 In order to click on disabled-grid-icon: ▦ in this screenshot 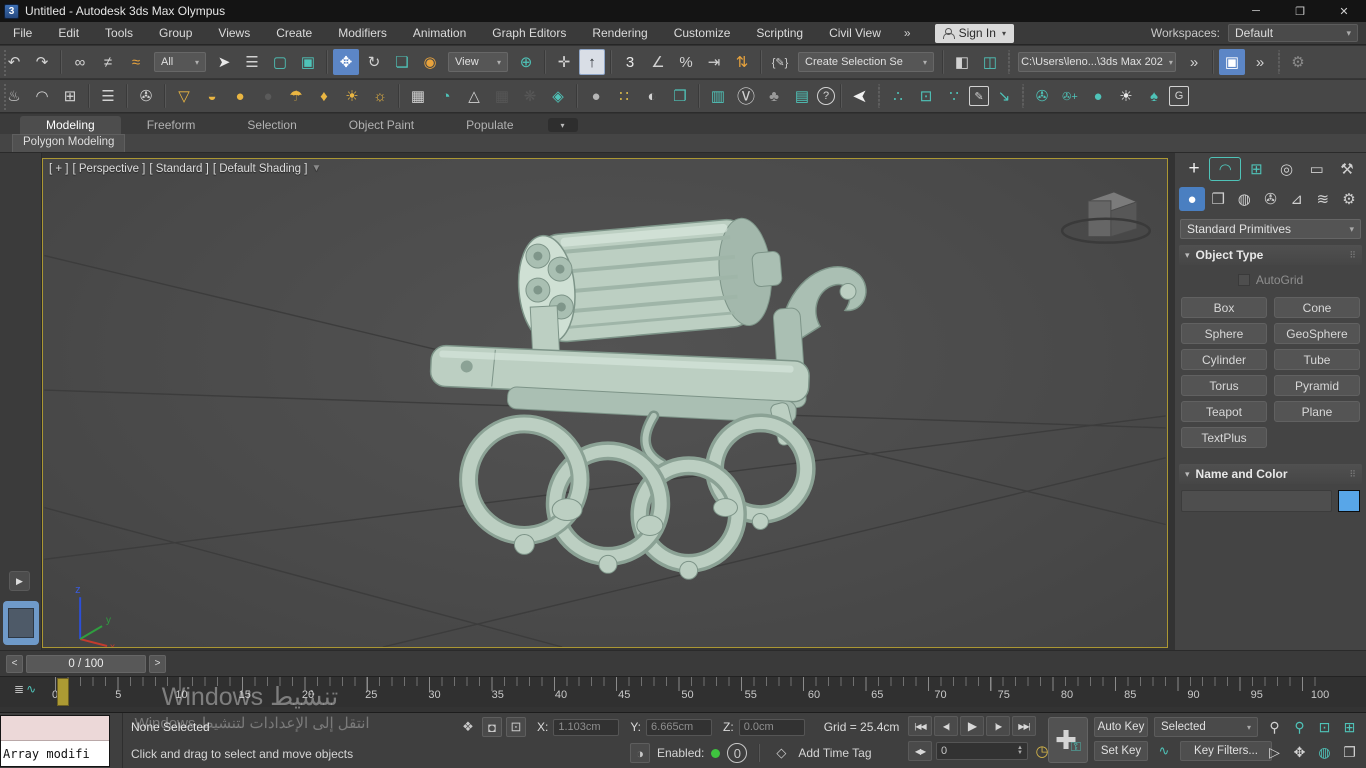, I will do `click(502, 96)`.